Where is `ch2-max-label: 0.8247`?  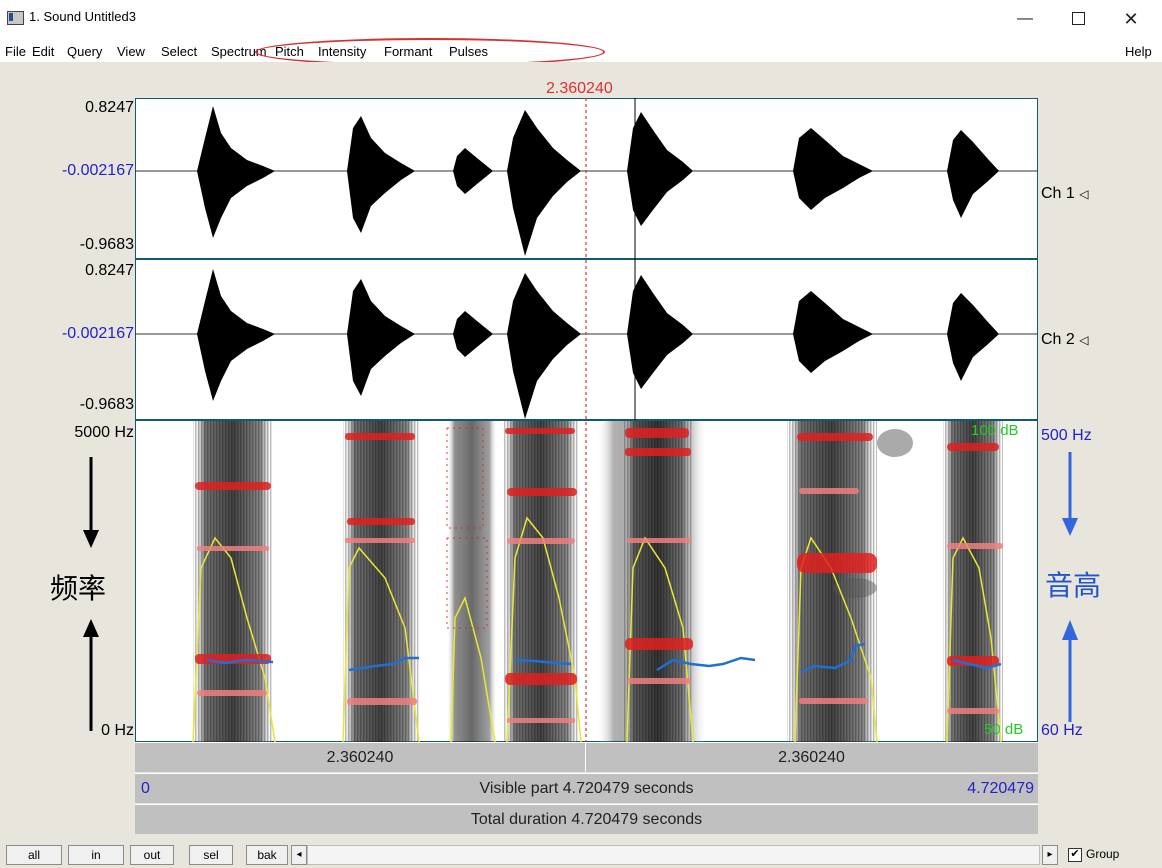 ch2-max-label: 0.8247 is located at coordinates (109, 270).